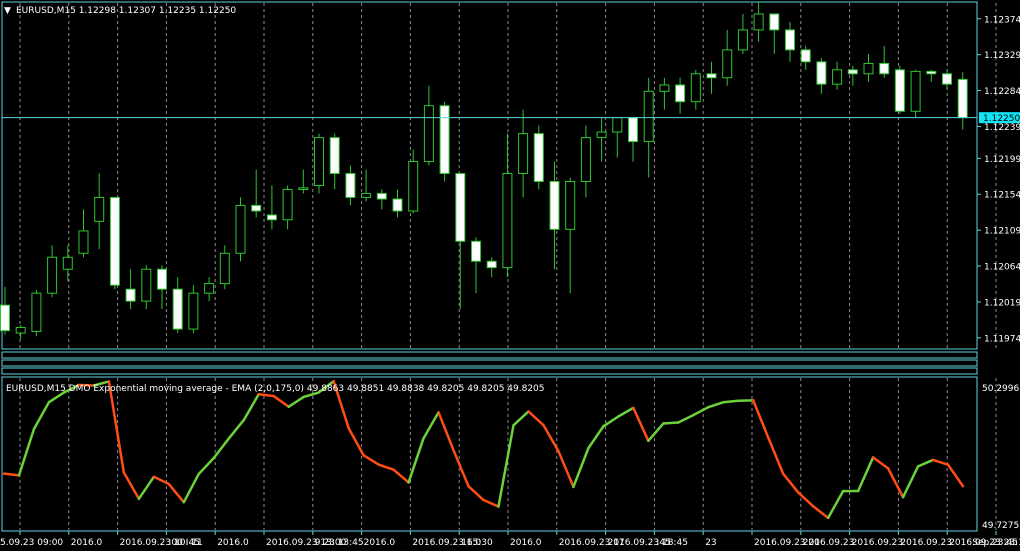  What do you see at coordinates (1002, 339) in the screenshot?
I see `price-tick-label: 1.11974` at bounding box center [1002, 339].